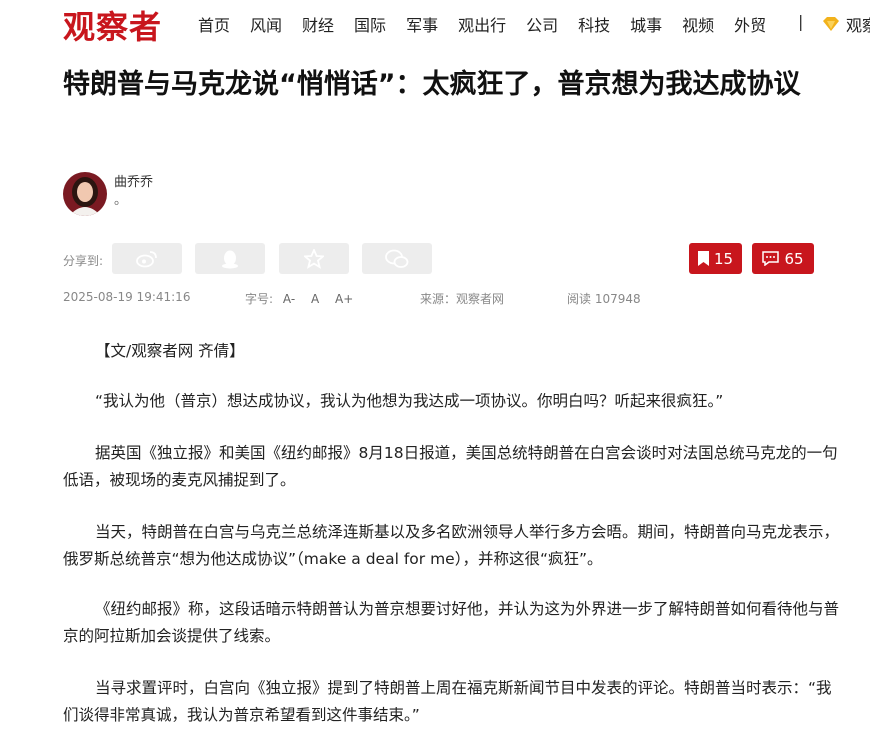  What do you see at coordinates (318, 24) in the screenshot?
I see `nav-item-finance: 财经` at bounding box center [318, 24].